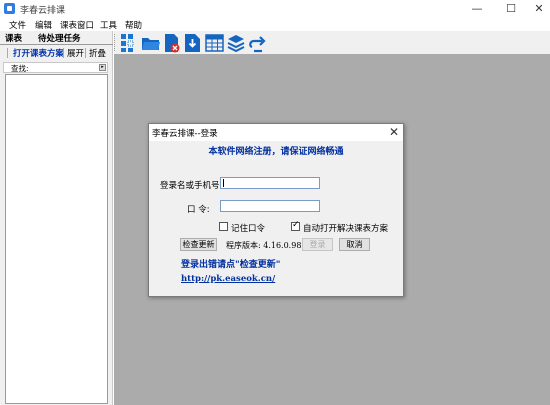  I want to click on menu-file: 文件, so click(17, 25).